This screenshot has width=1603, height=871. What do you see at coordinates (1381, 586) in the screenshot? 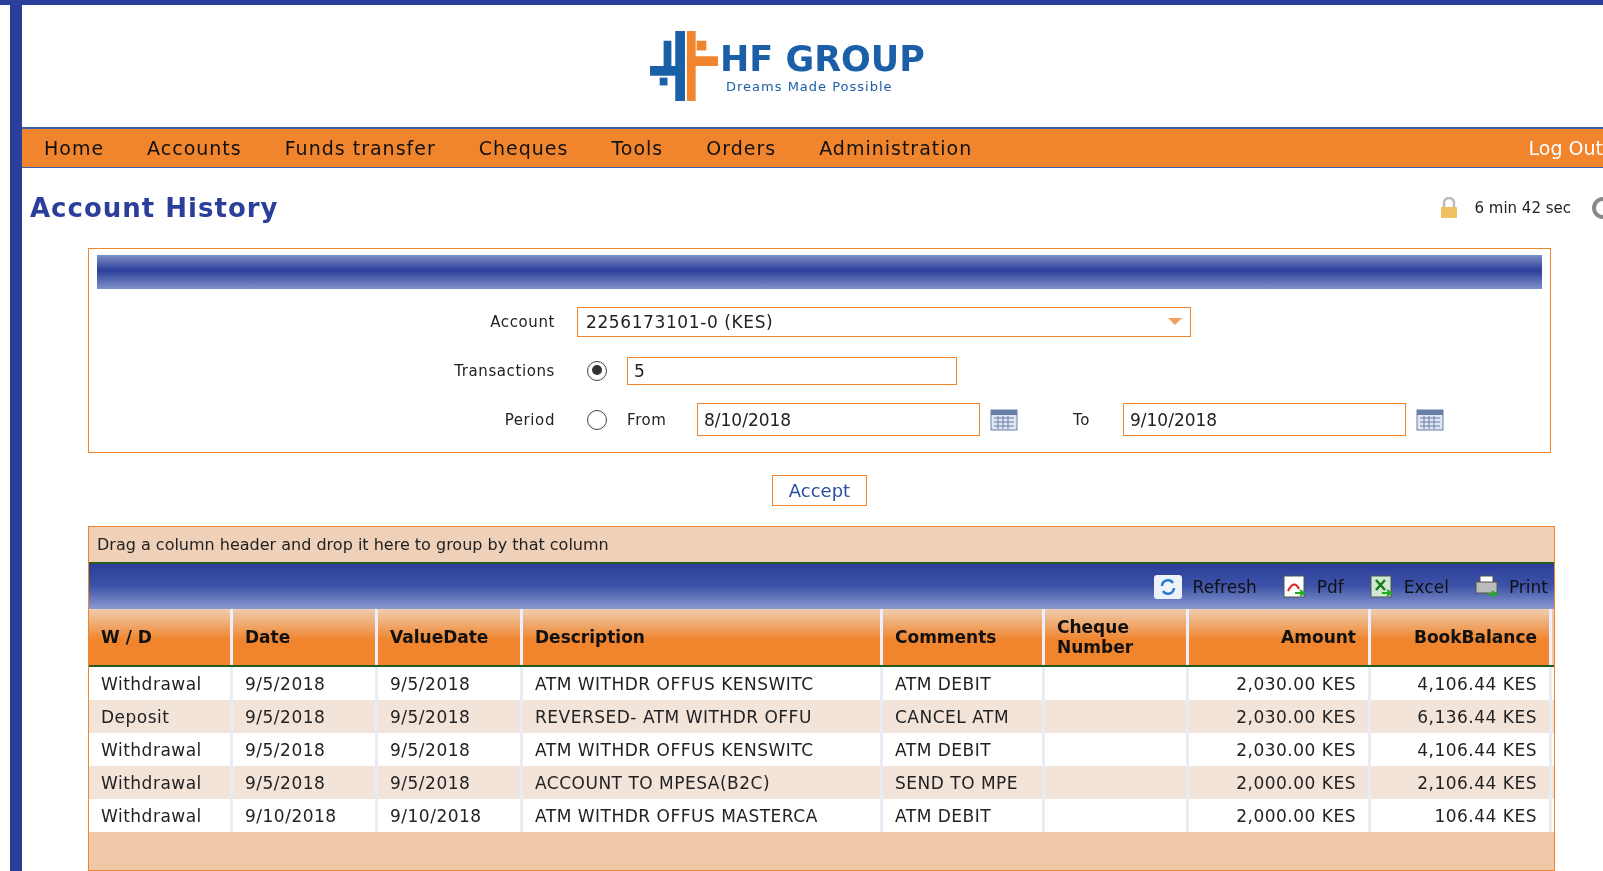
I see `spreadsheet-icon` at bounding box center [1381, 586].